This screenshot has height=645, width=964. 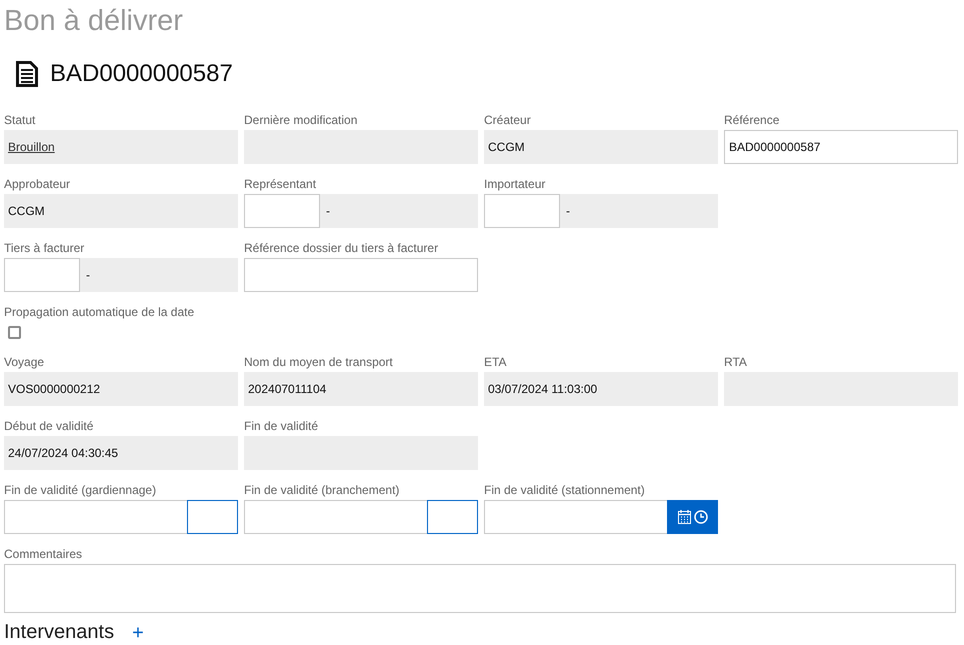 What do you see at coordinates (282, 426) in the screenshot?
I see `field-label: Fin de validité` at bounding box center [282, 426].